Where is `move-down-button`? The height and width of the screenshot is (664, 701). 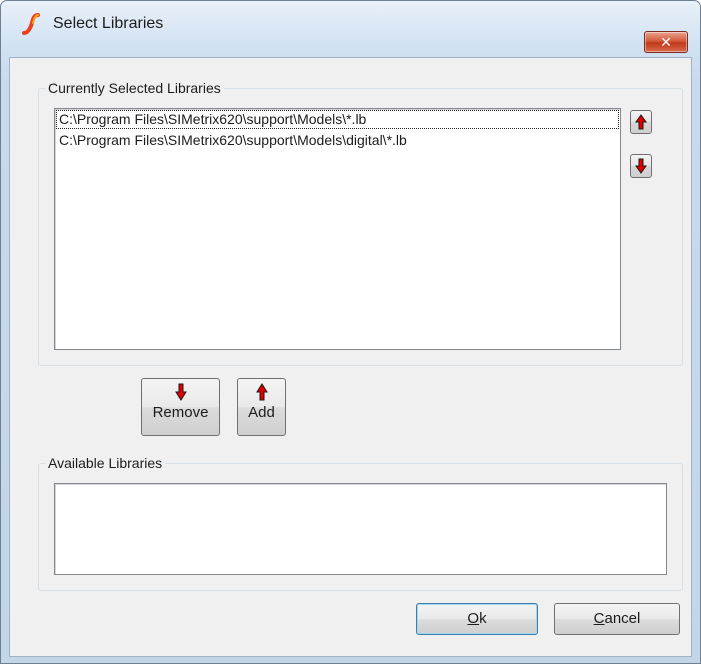
move-down-button is located at coordinates (641, 166).